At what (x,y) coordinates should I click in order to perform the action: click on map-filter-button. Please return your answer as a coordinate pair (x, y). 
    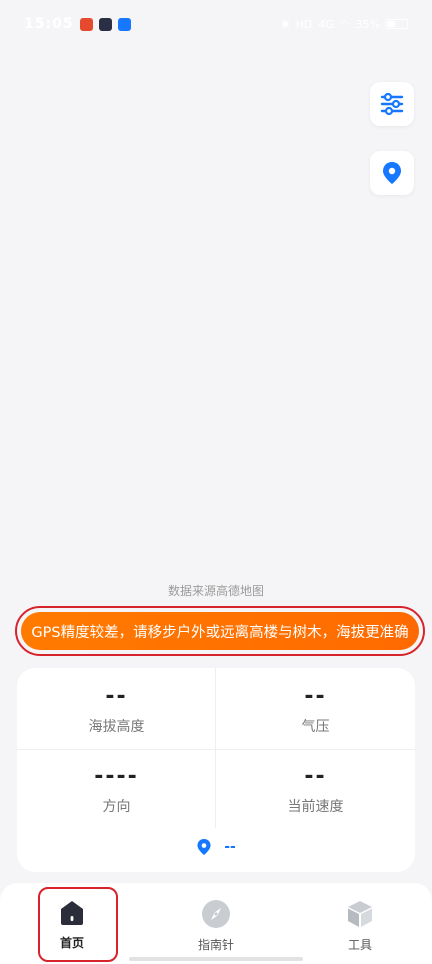
    Looking at the image, I should click on (392, 104).